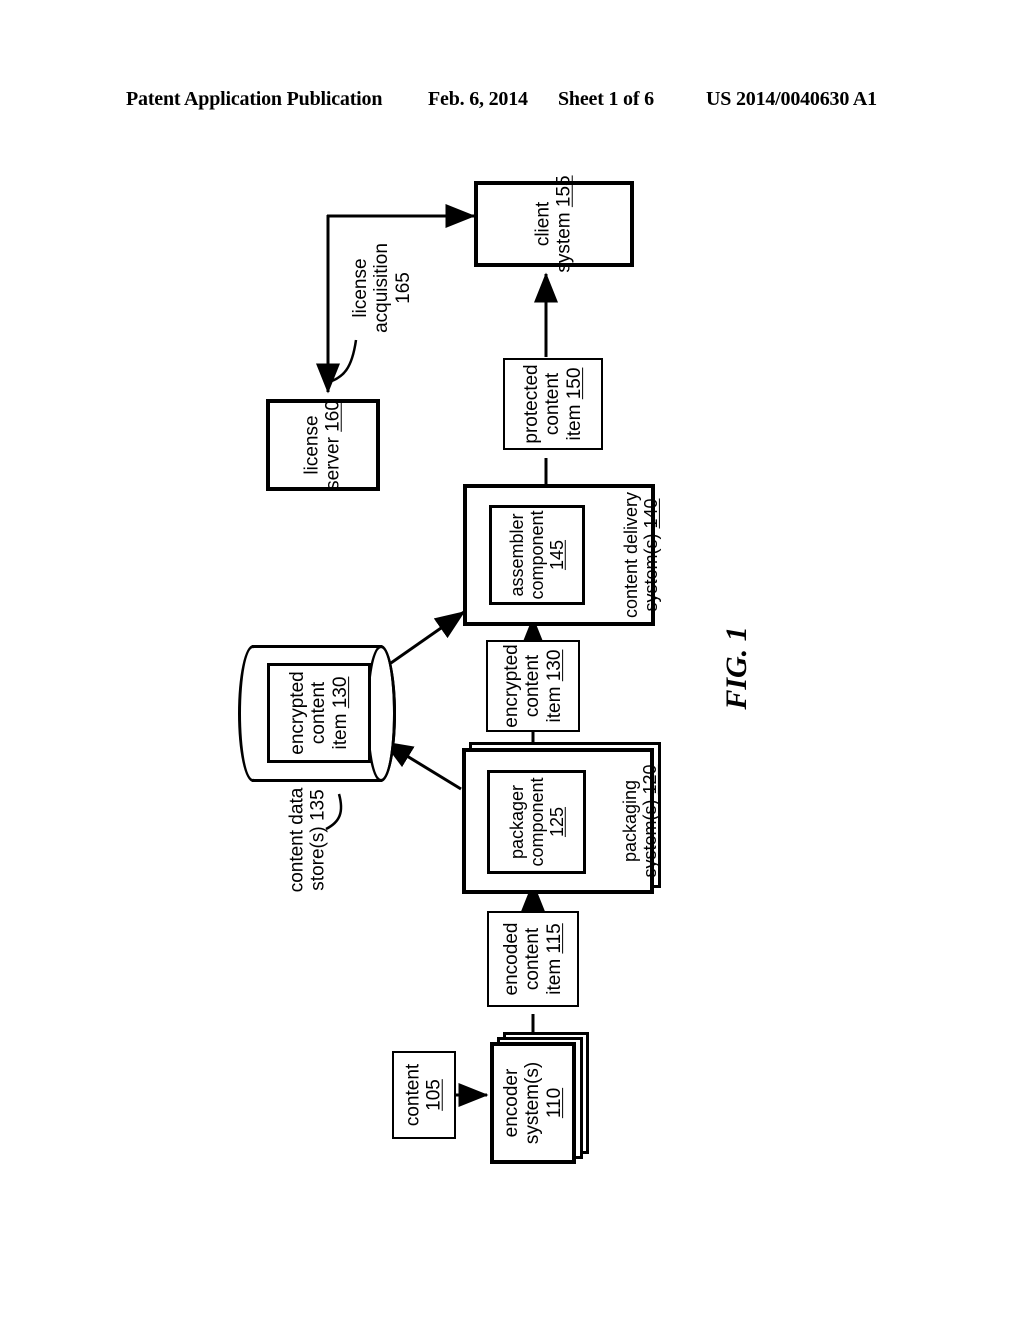  Describe the element at coordinates (640, 555) in the screenshot. I see `node-content-delivery-systems-label: content delivery system(s) 140` at that location.